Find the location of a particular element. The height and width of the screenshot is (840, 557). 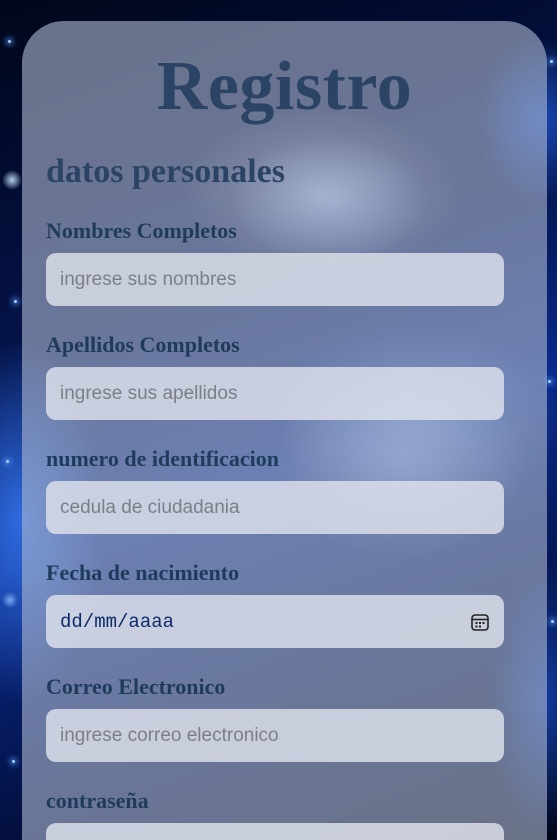

email-input is located at coordinates (275, 735).